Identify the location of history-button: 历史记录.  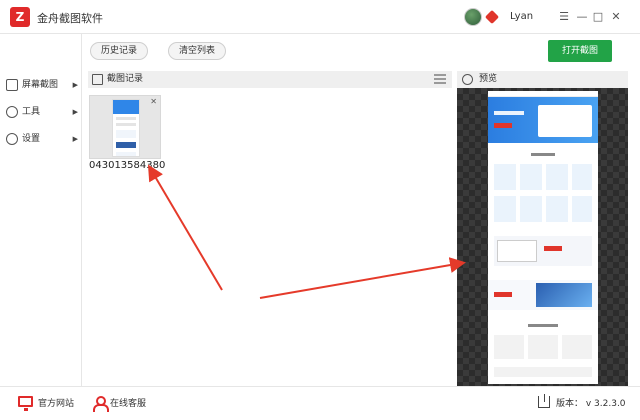
(119, 51).